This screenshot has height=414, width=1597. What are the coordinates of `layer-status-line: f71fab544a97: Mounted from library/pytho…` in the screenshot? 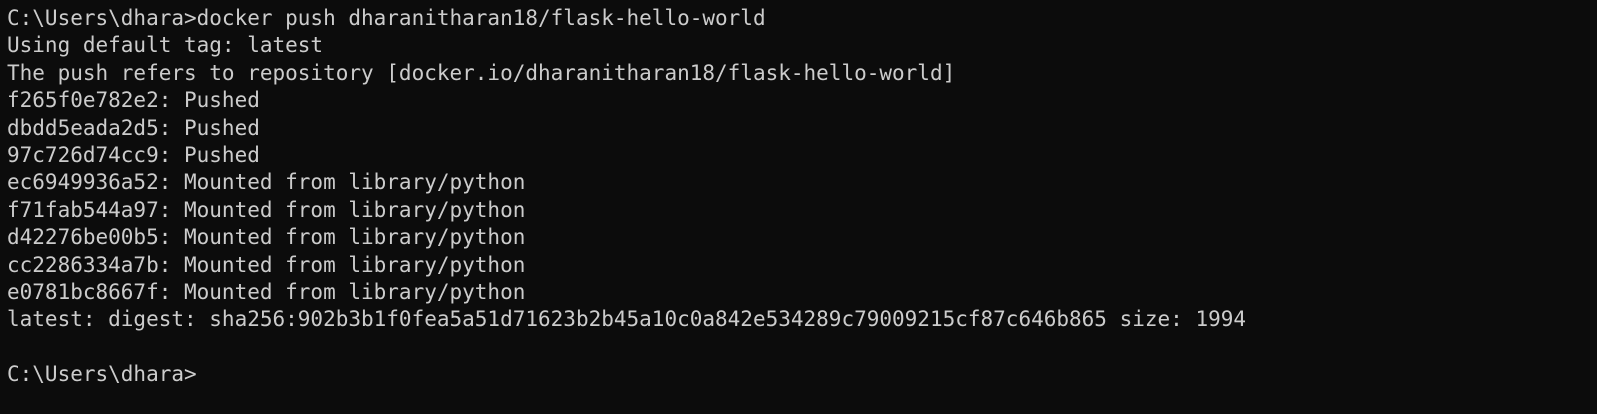 It's located at (266, 209).